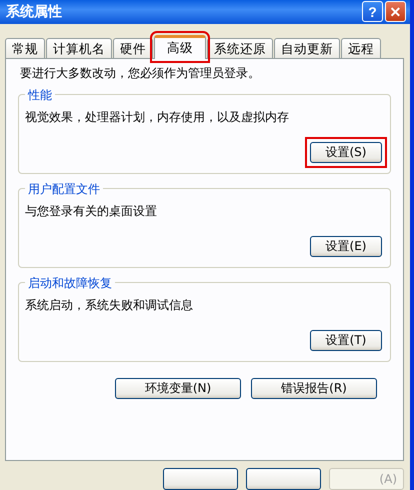 The image size is (414, 490). Describe the element at coordinates (372, 11) in the screenshot. I see `help-button: ?` at that location.